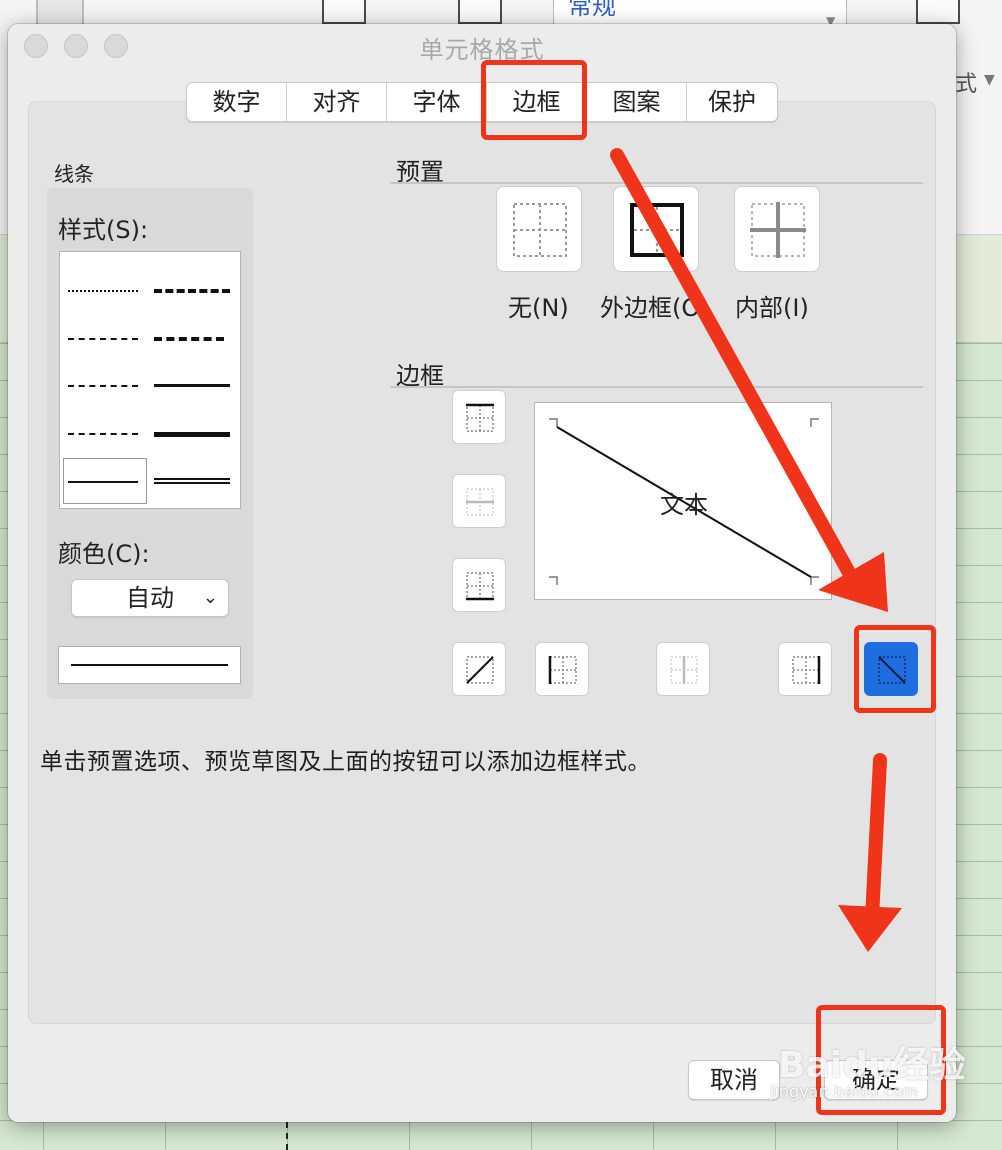 This screenshot has width=1002, height=1150. What do you see at coordinates (345, 762) in the screenshot?
I see `hint-text: 单击预置选项、预览草图及上面的按钮可以添加边框样式。` at bounding box center [345, 762].